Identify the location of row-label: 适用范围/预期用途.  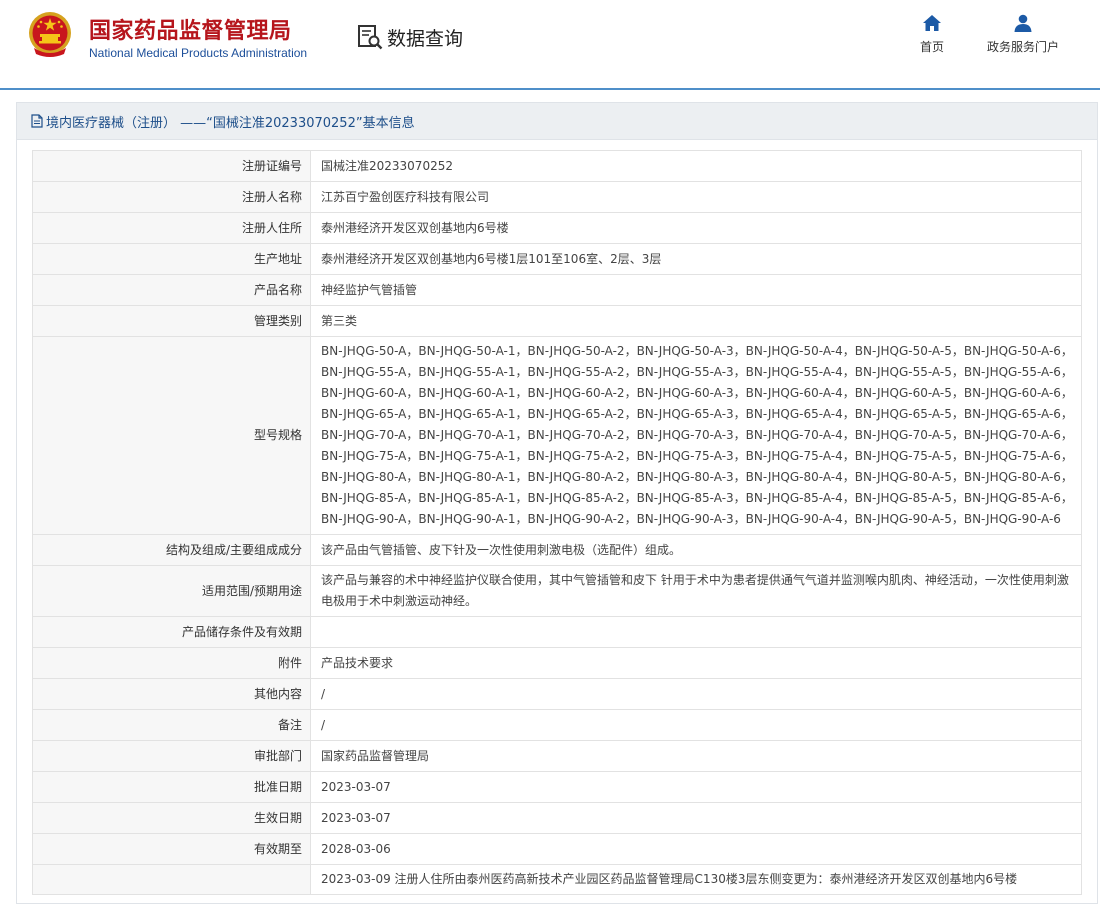
(171, 591).